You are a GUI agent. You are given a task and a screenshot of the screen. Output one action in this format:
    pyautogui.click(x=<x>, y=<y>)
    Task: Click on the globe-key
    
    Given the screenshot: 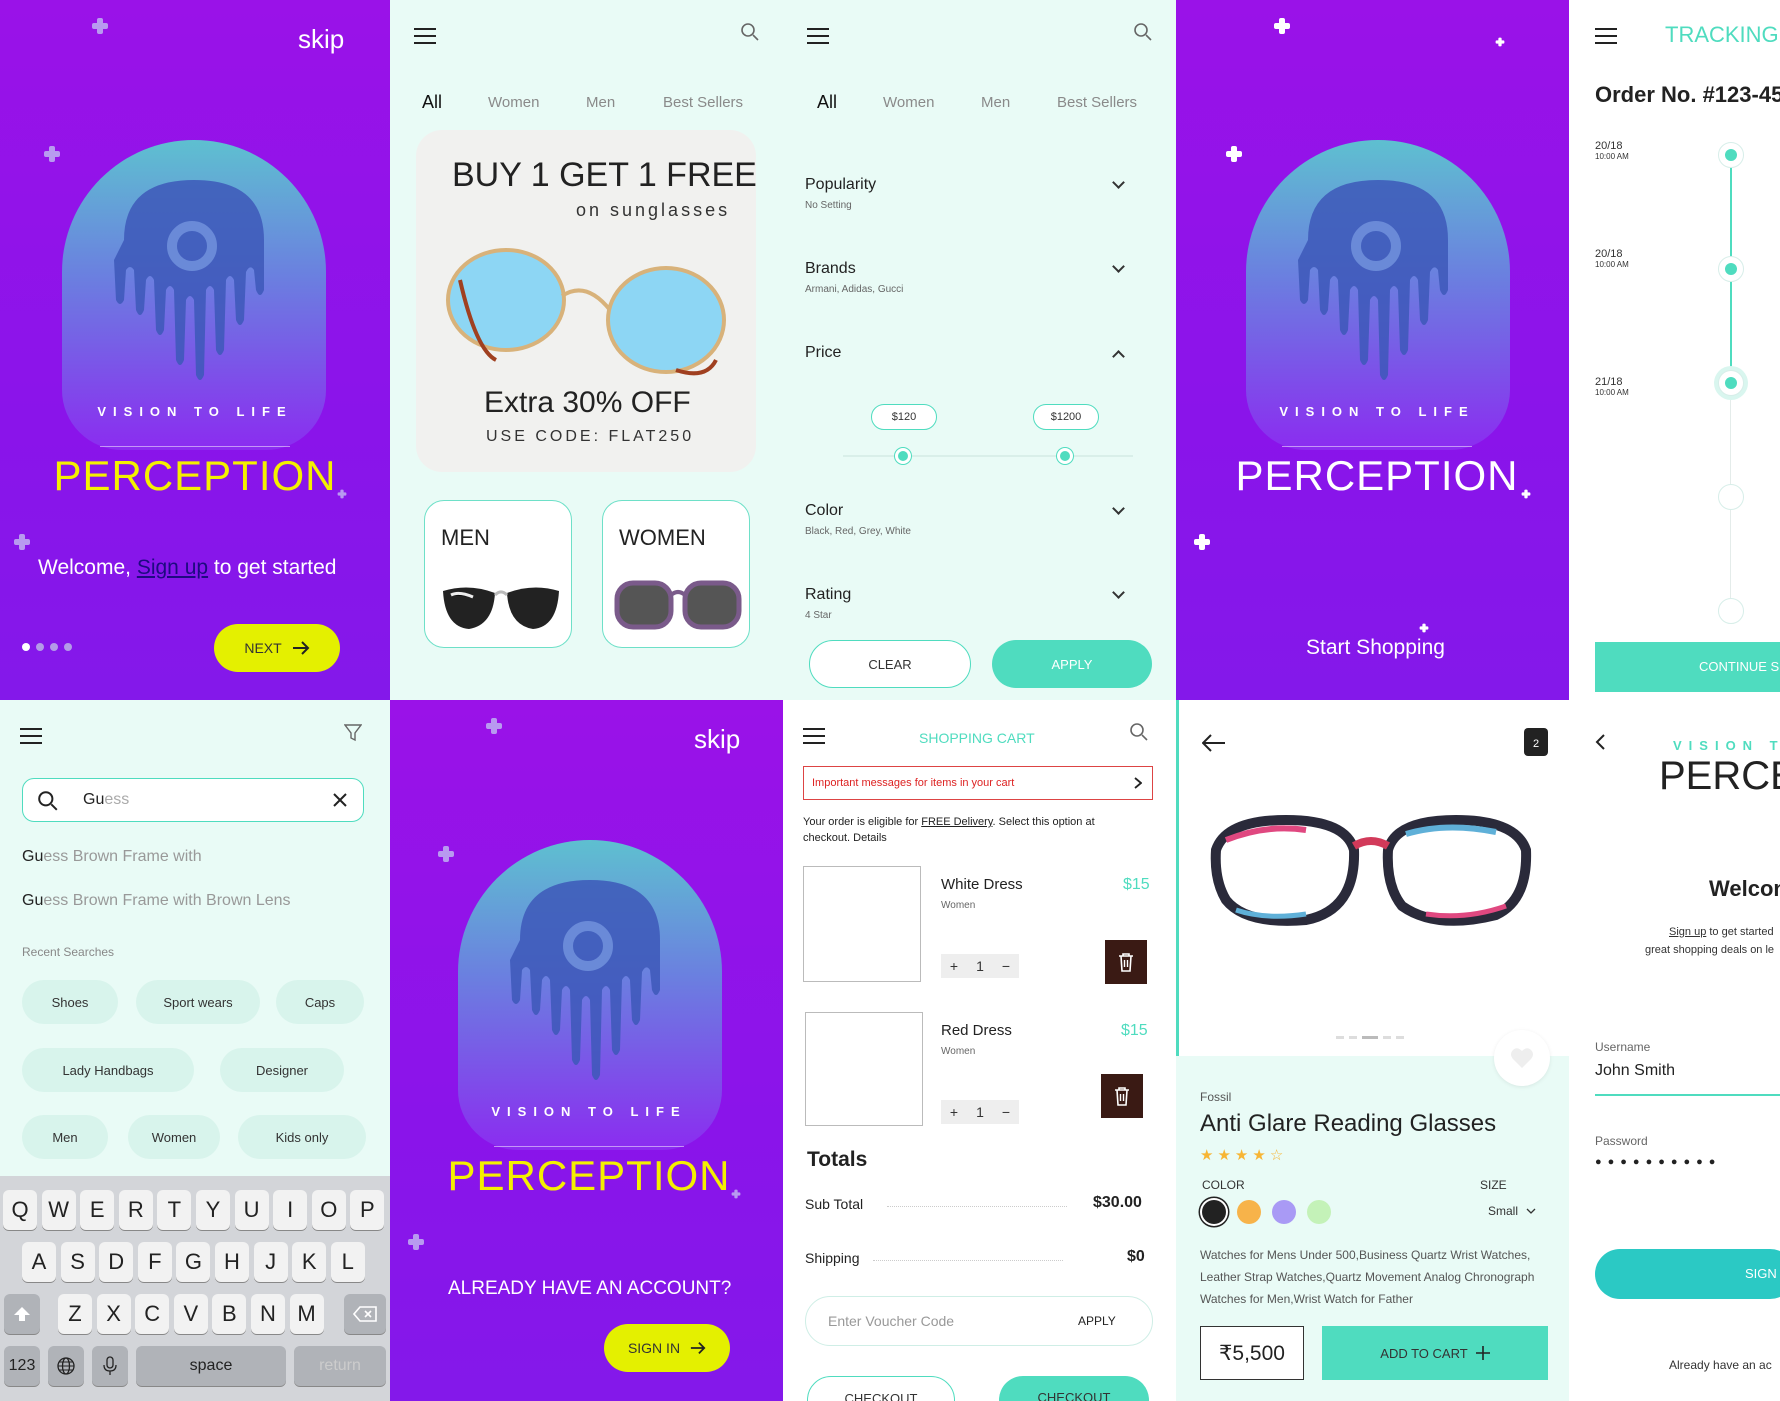 What is the action you would take?
    pyautogui.click(x=66, y=1366)
    